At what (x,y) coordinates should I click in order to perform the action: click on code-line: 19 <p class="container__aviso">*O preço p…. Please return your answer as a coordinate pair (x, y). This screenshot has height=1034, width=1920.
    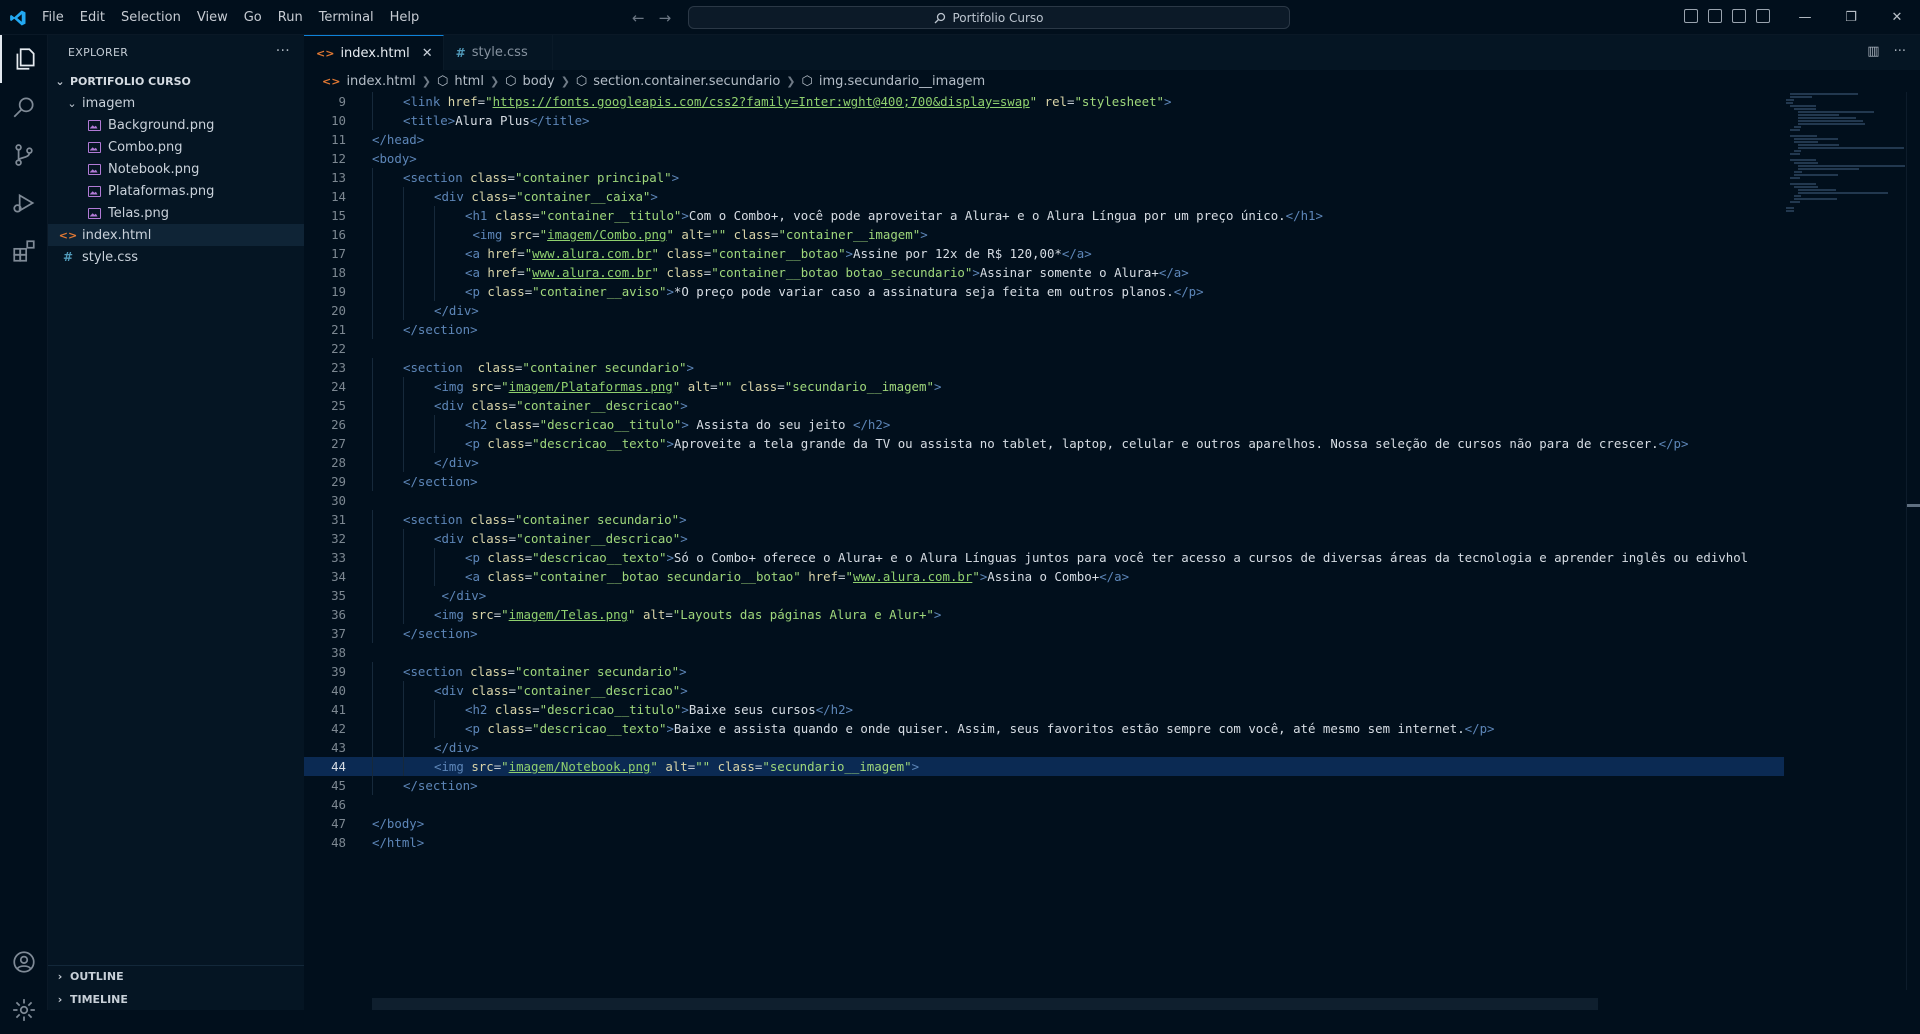
    Looking at the image, I should click on (1044, 291).